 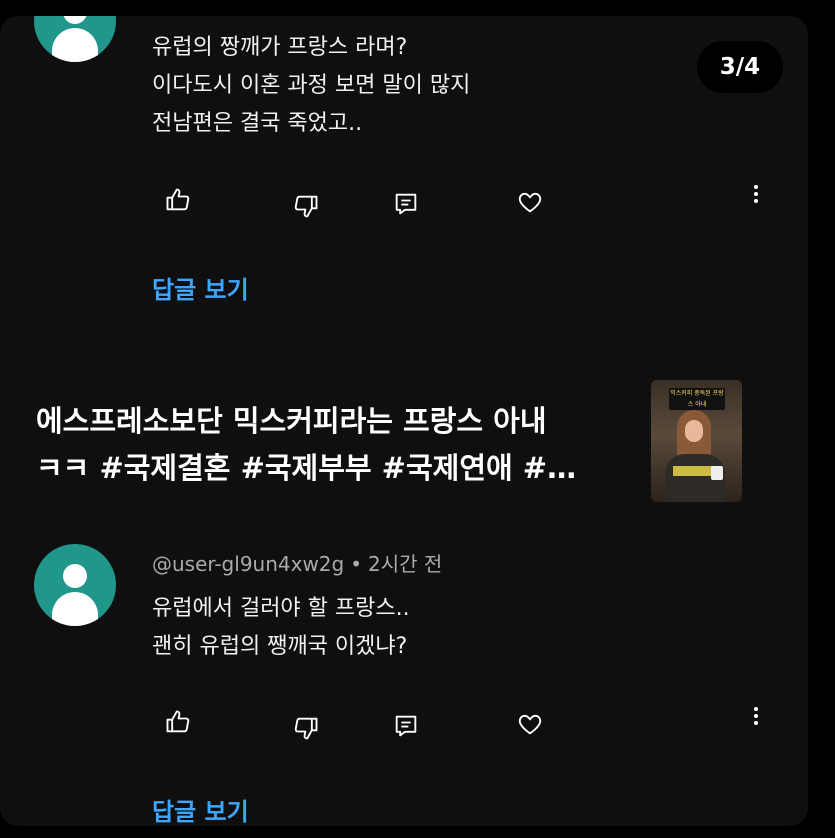 What do you see at coordinates (291, 421) in the screenshot?
I see `video-title-line: 에스프레소보단 믹스커피라는 프랑스 아내` at bounding box center [291, 421].